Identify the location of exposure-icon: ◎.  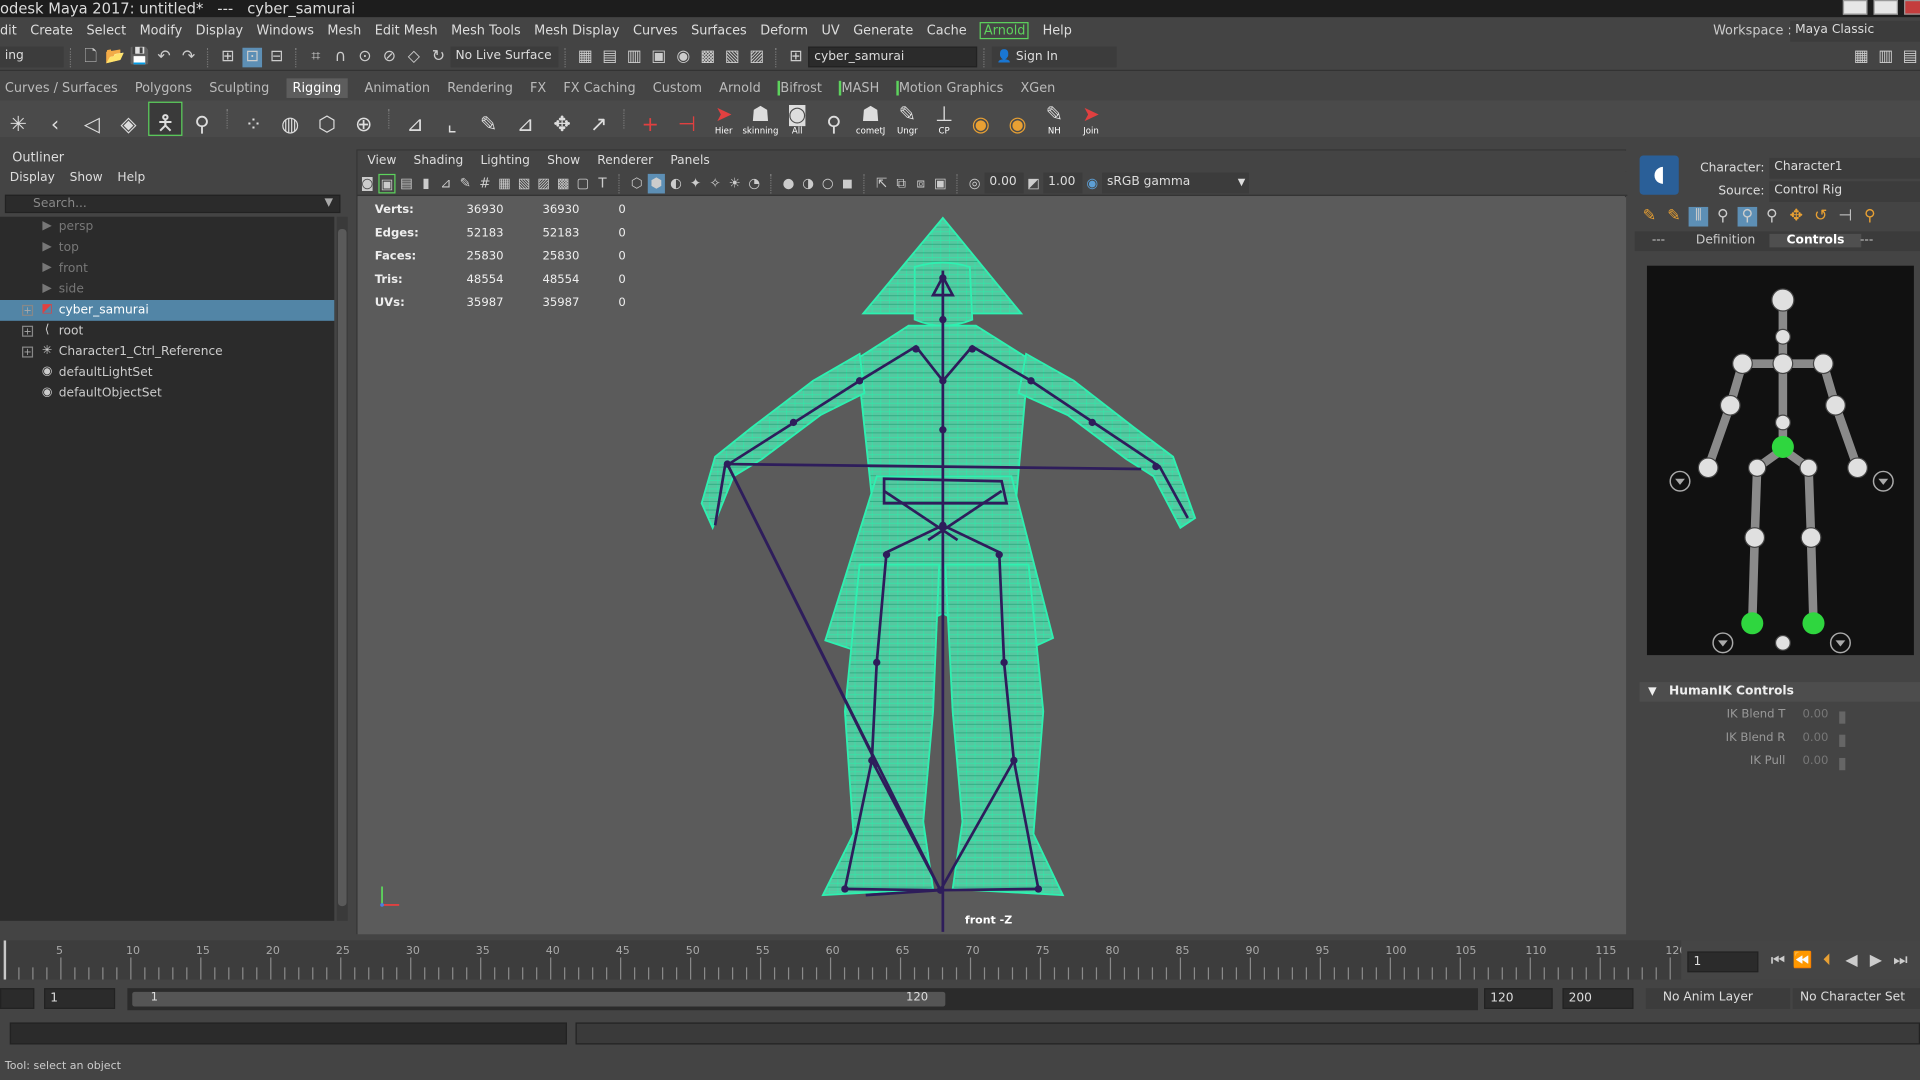
(974, 183).